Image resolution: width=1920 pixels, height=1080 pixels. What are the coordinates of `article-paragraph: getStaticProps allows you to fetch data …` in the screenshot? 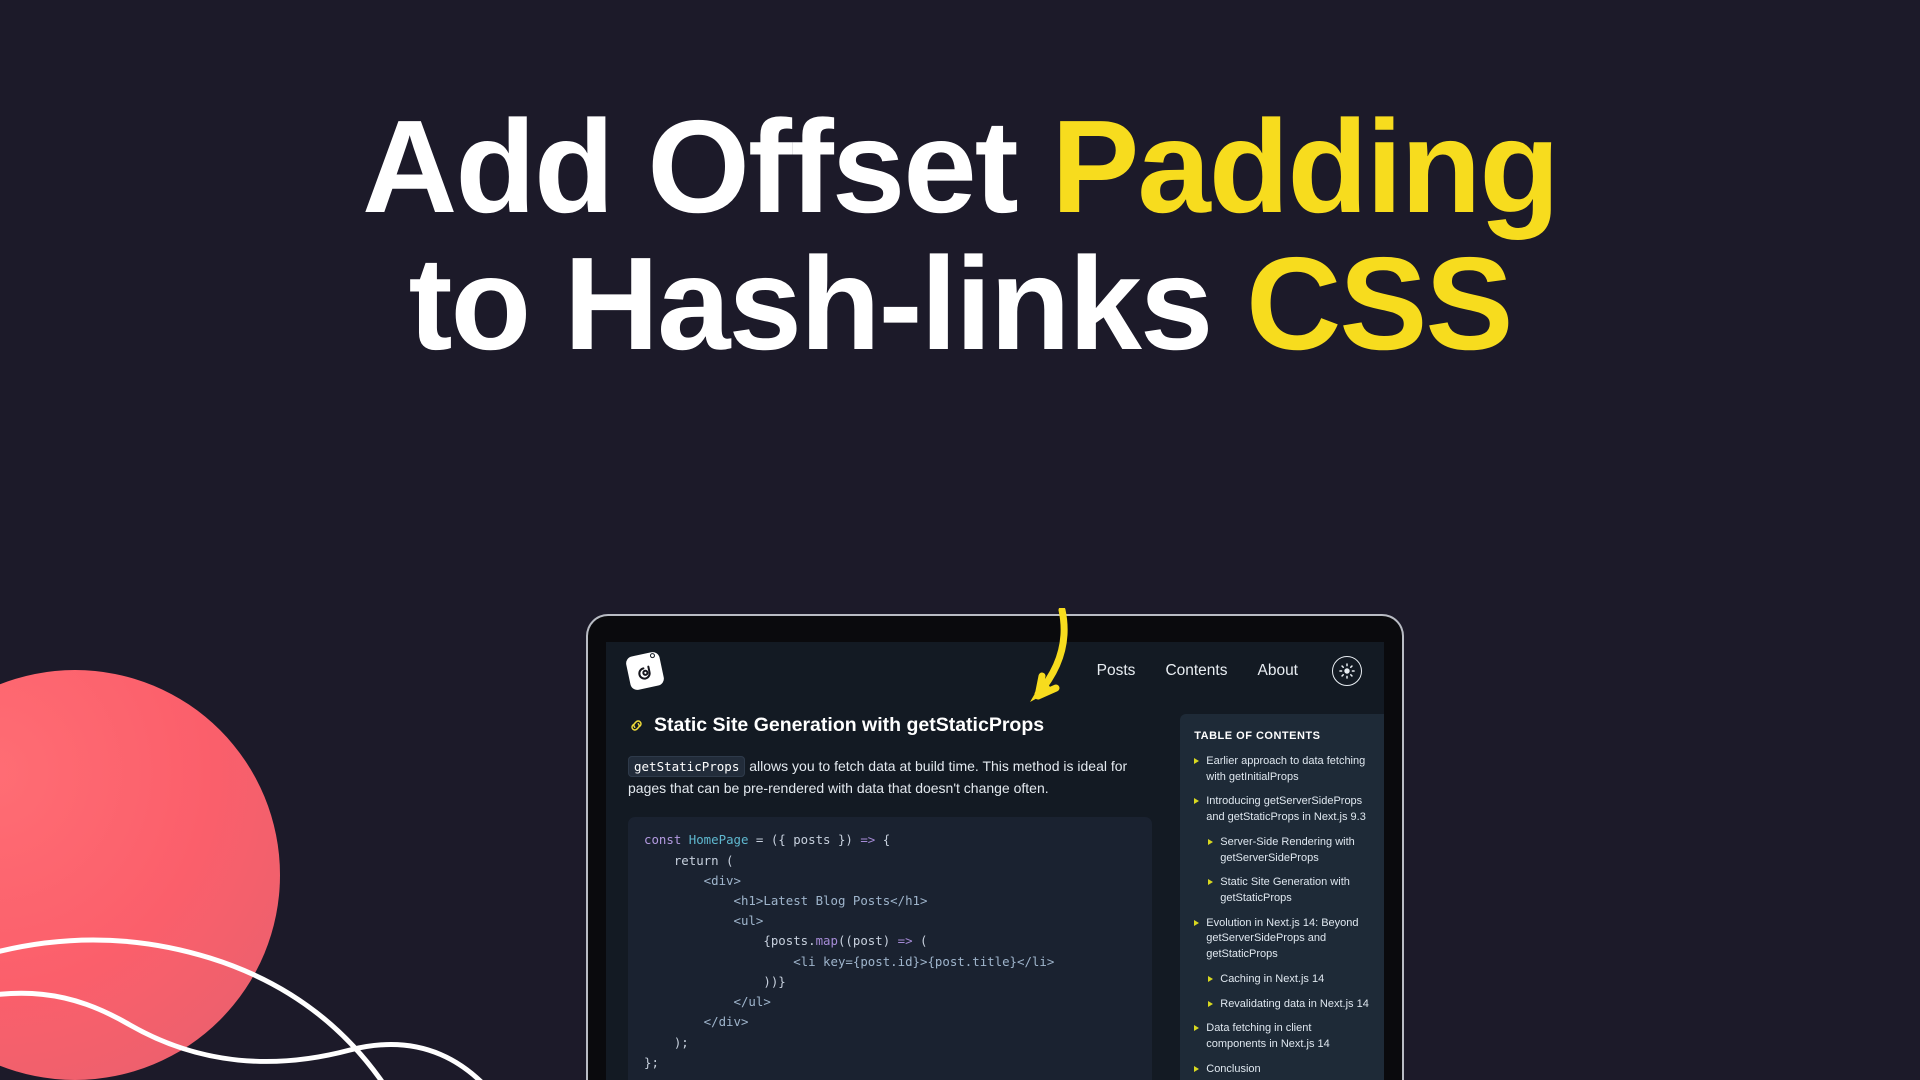 It's located at (890, 777).